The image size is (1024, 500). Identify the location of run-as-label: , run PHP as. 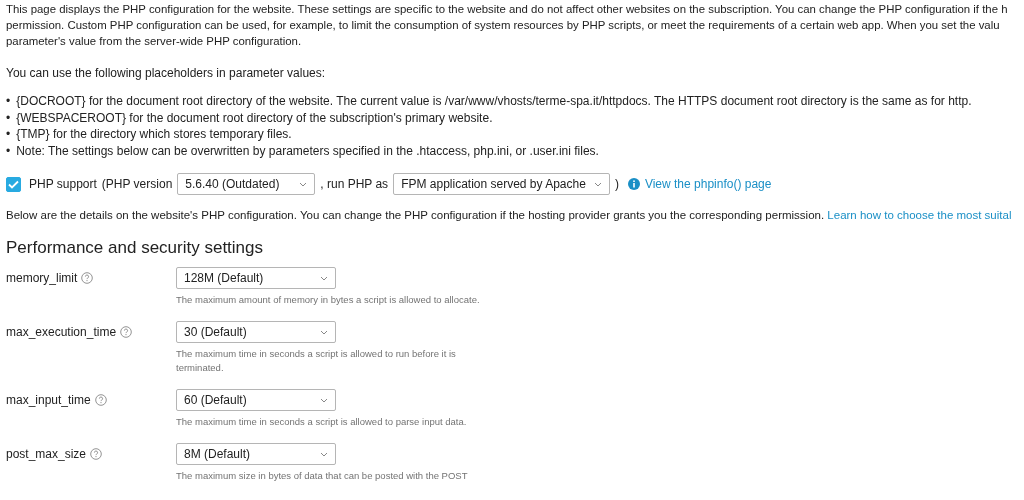
(354, 184).